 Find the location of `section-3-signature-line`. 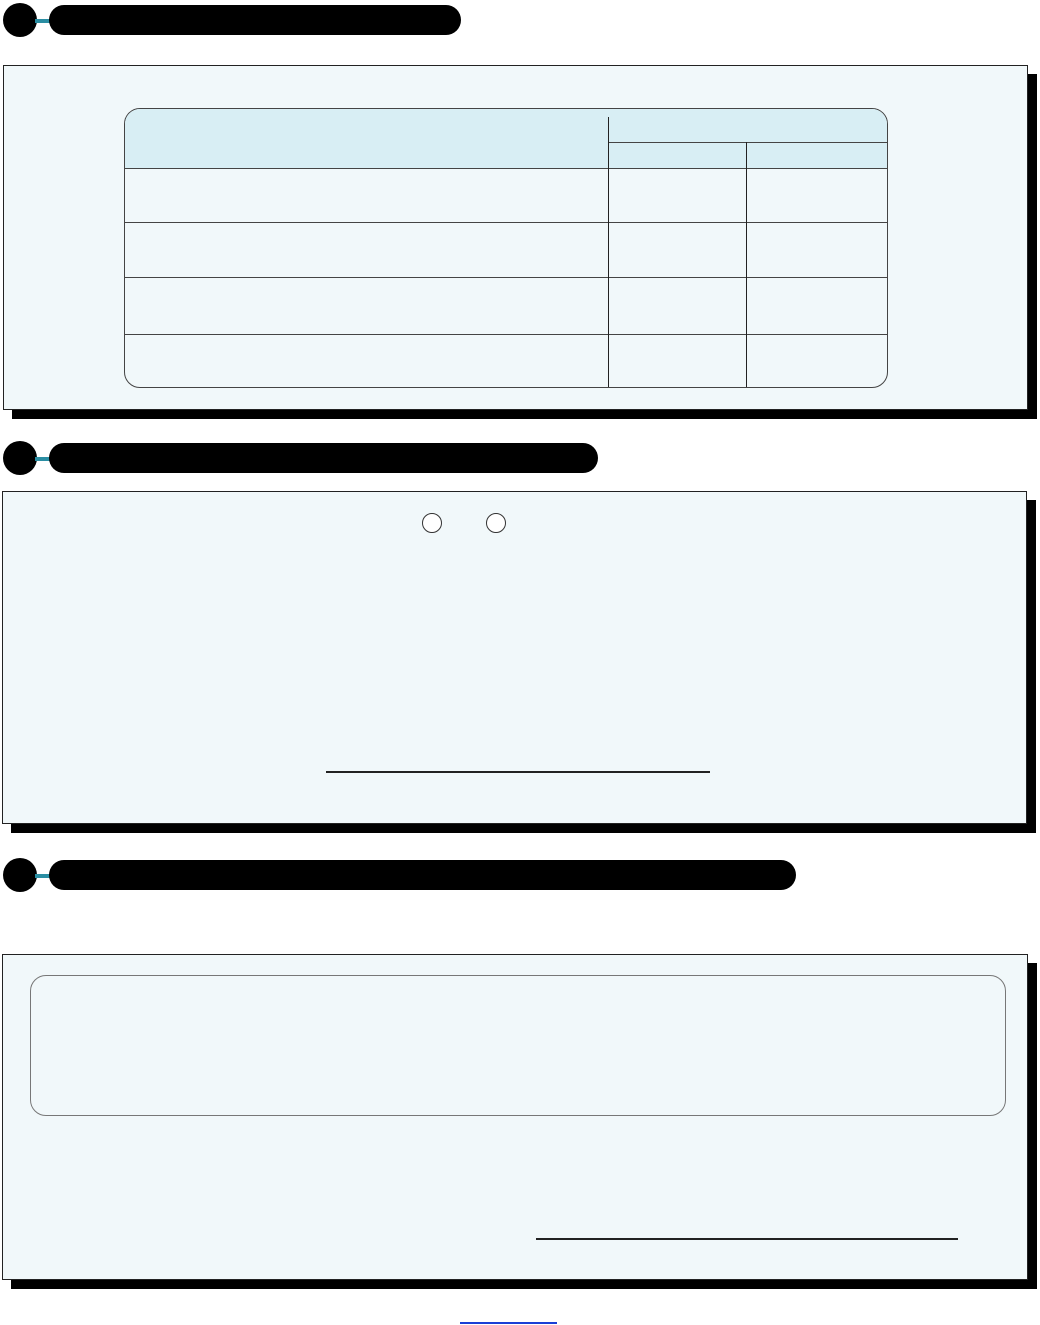

section-3-signature-line is located at coordinates (747, 1239).